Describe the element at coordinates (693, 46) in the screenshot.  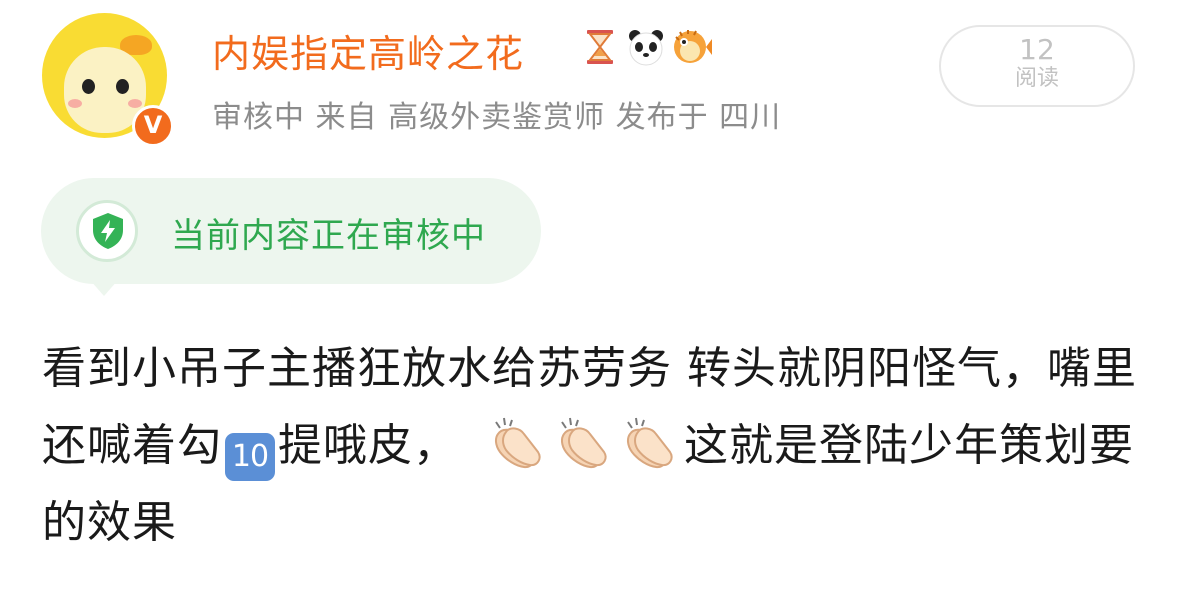
I see `pufferfish-icon` at that location.